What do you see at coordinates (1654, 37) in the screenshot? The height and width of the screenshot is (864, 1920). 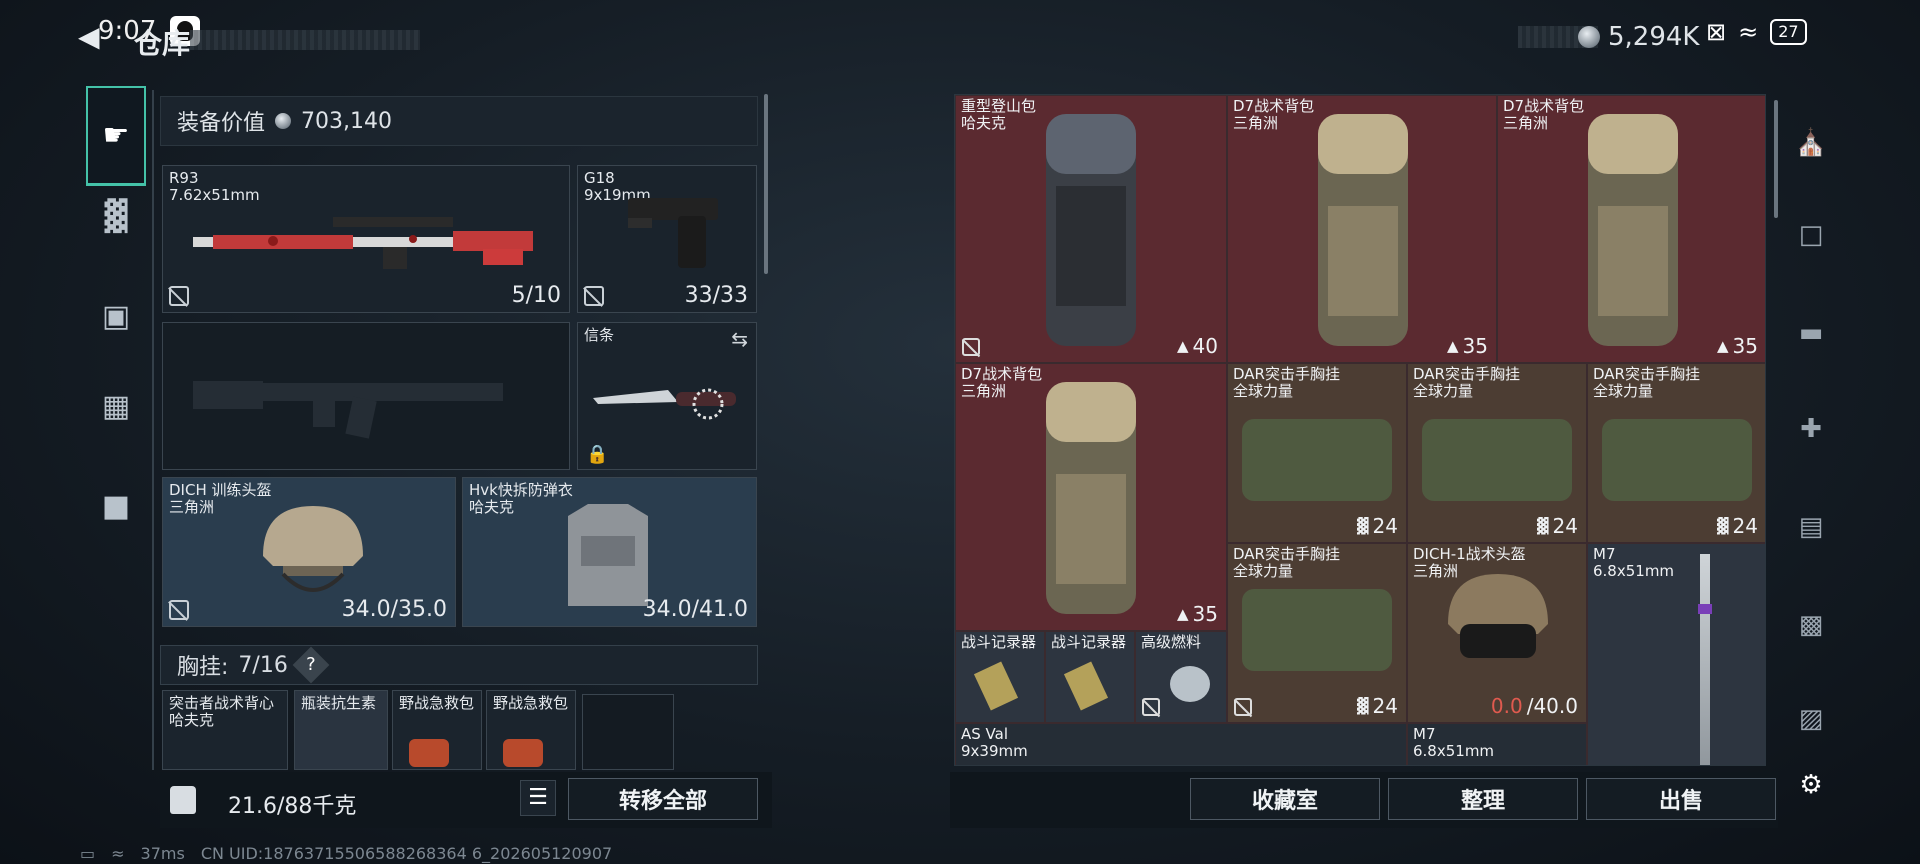 I see `currency-amount: 5,294K` at bounding box center [1654, 37].